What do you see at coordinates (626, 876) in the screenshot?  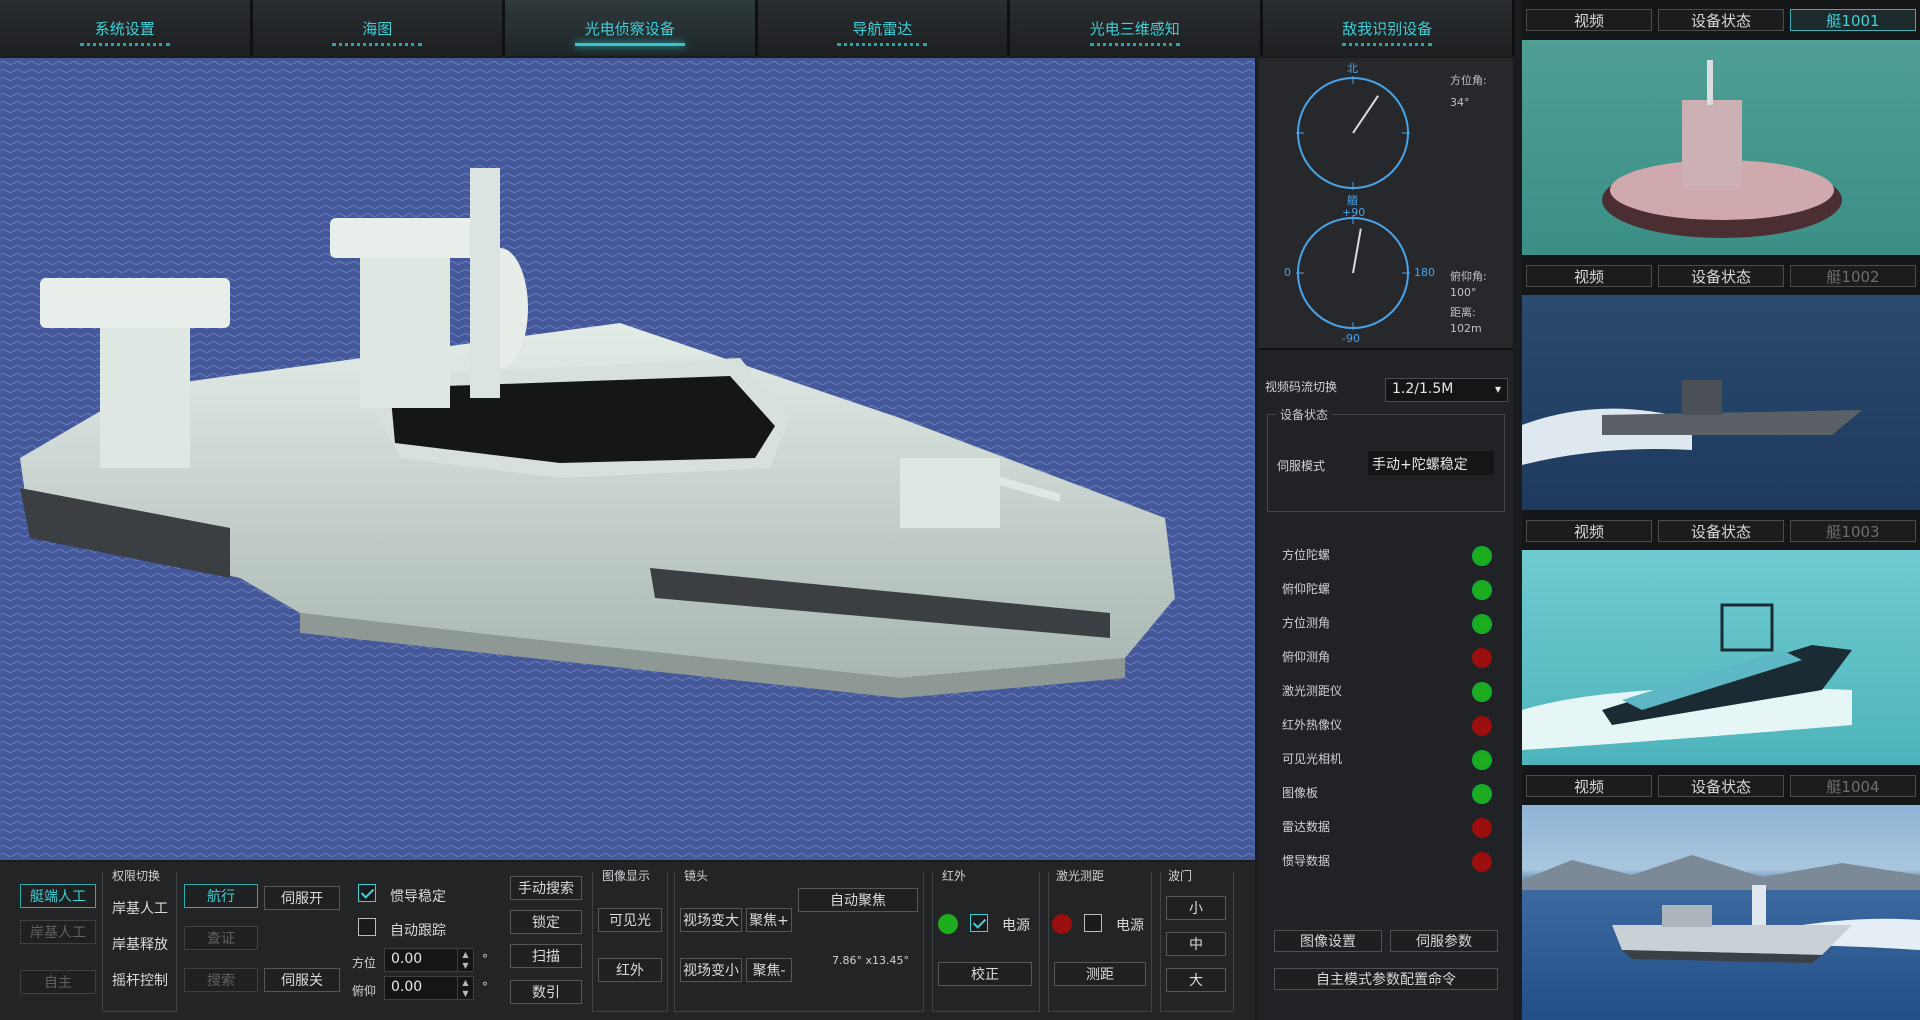 I see `image-display-title: 图像显示` at bounding box center [626, 876].